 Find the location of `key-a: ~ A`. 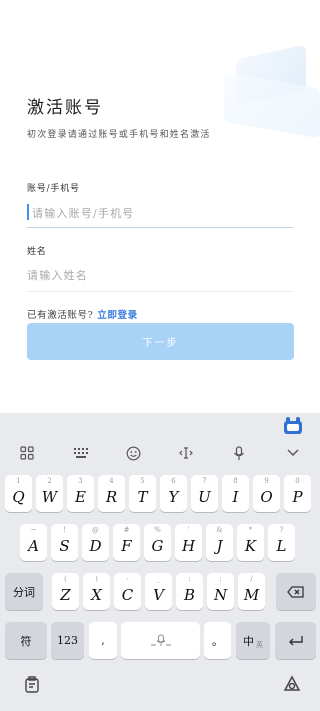

key-a: ~ A is located at coordinates (33, 542).